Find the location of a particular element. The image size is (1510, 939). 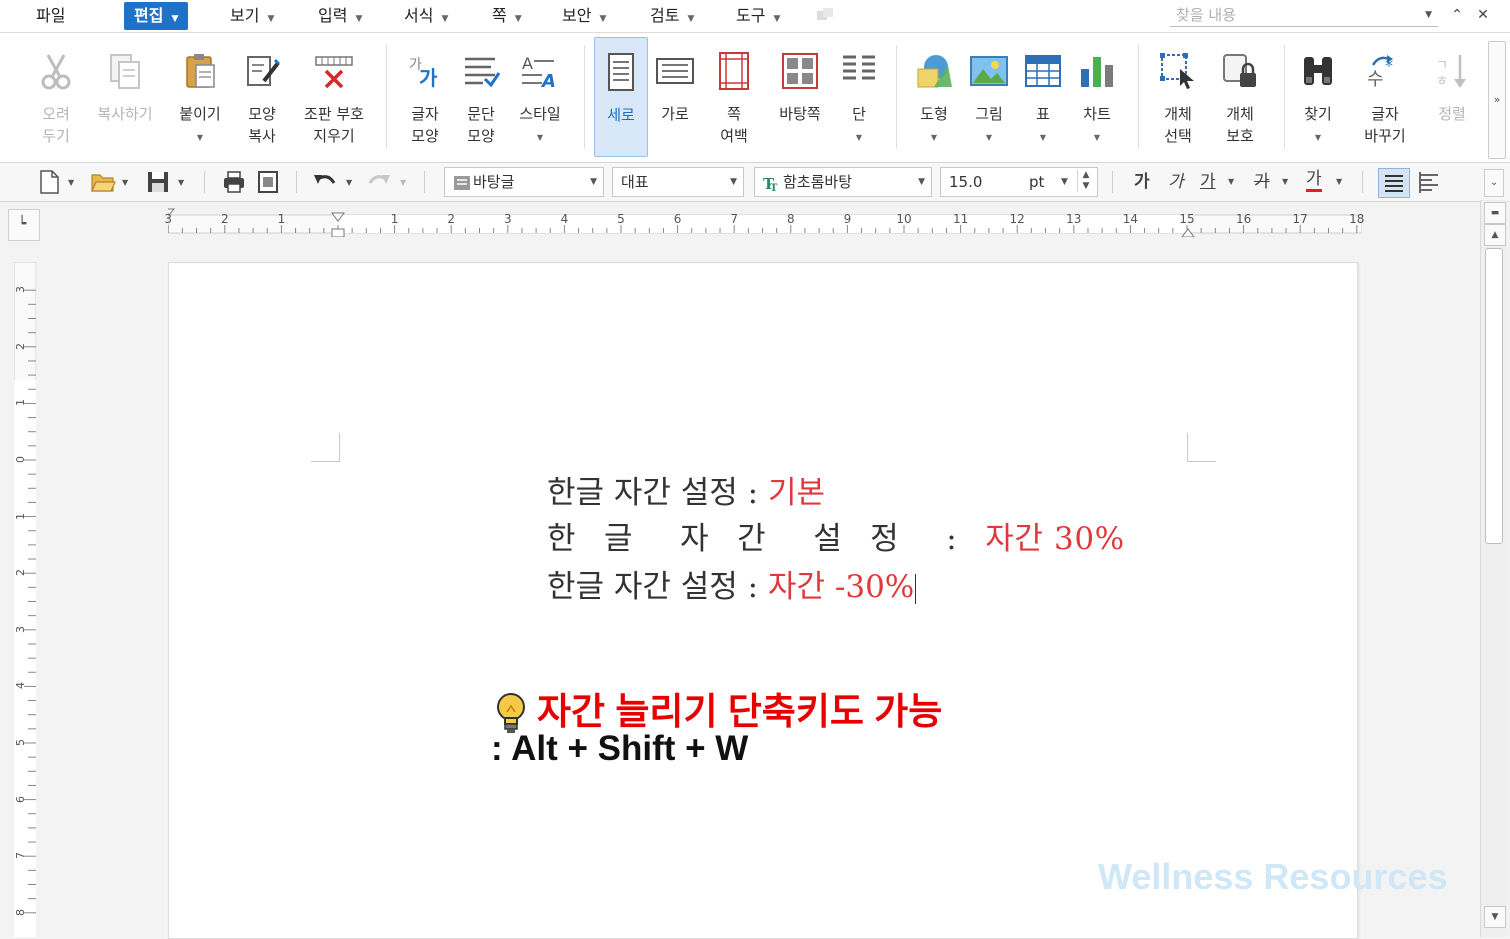

font-color-button: 가 is located at coordinates (1314, 180).